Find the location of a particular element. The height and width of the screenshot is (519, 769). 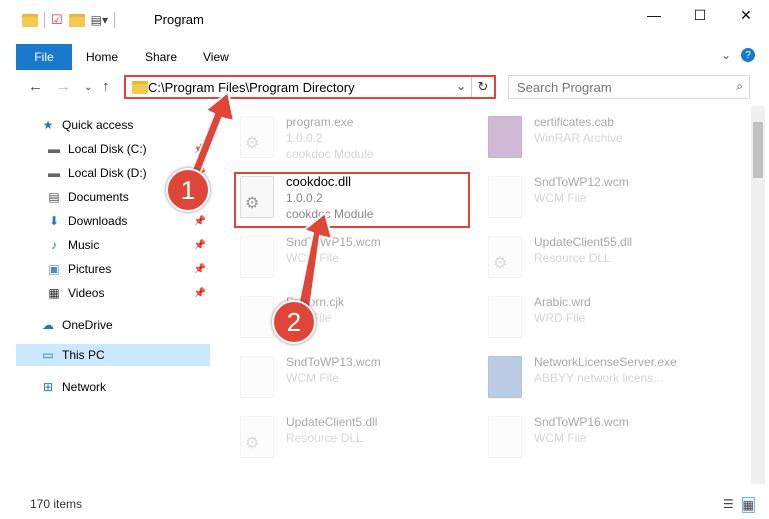

callout-badge-2: 2 is located at coordinates (294, 322).